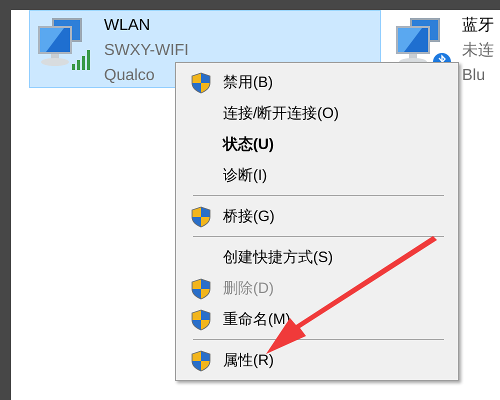  I want to click on adapter-name: 蓝牙, so click(478, 26).